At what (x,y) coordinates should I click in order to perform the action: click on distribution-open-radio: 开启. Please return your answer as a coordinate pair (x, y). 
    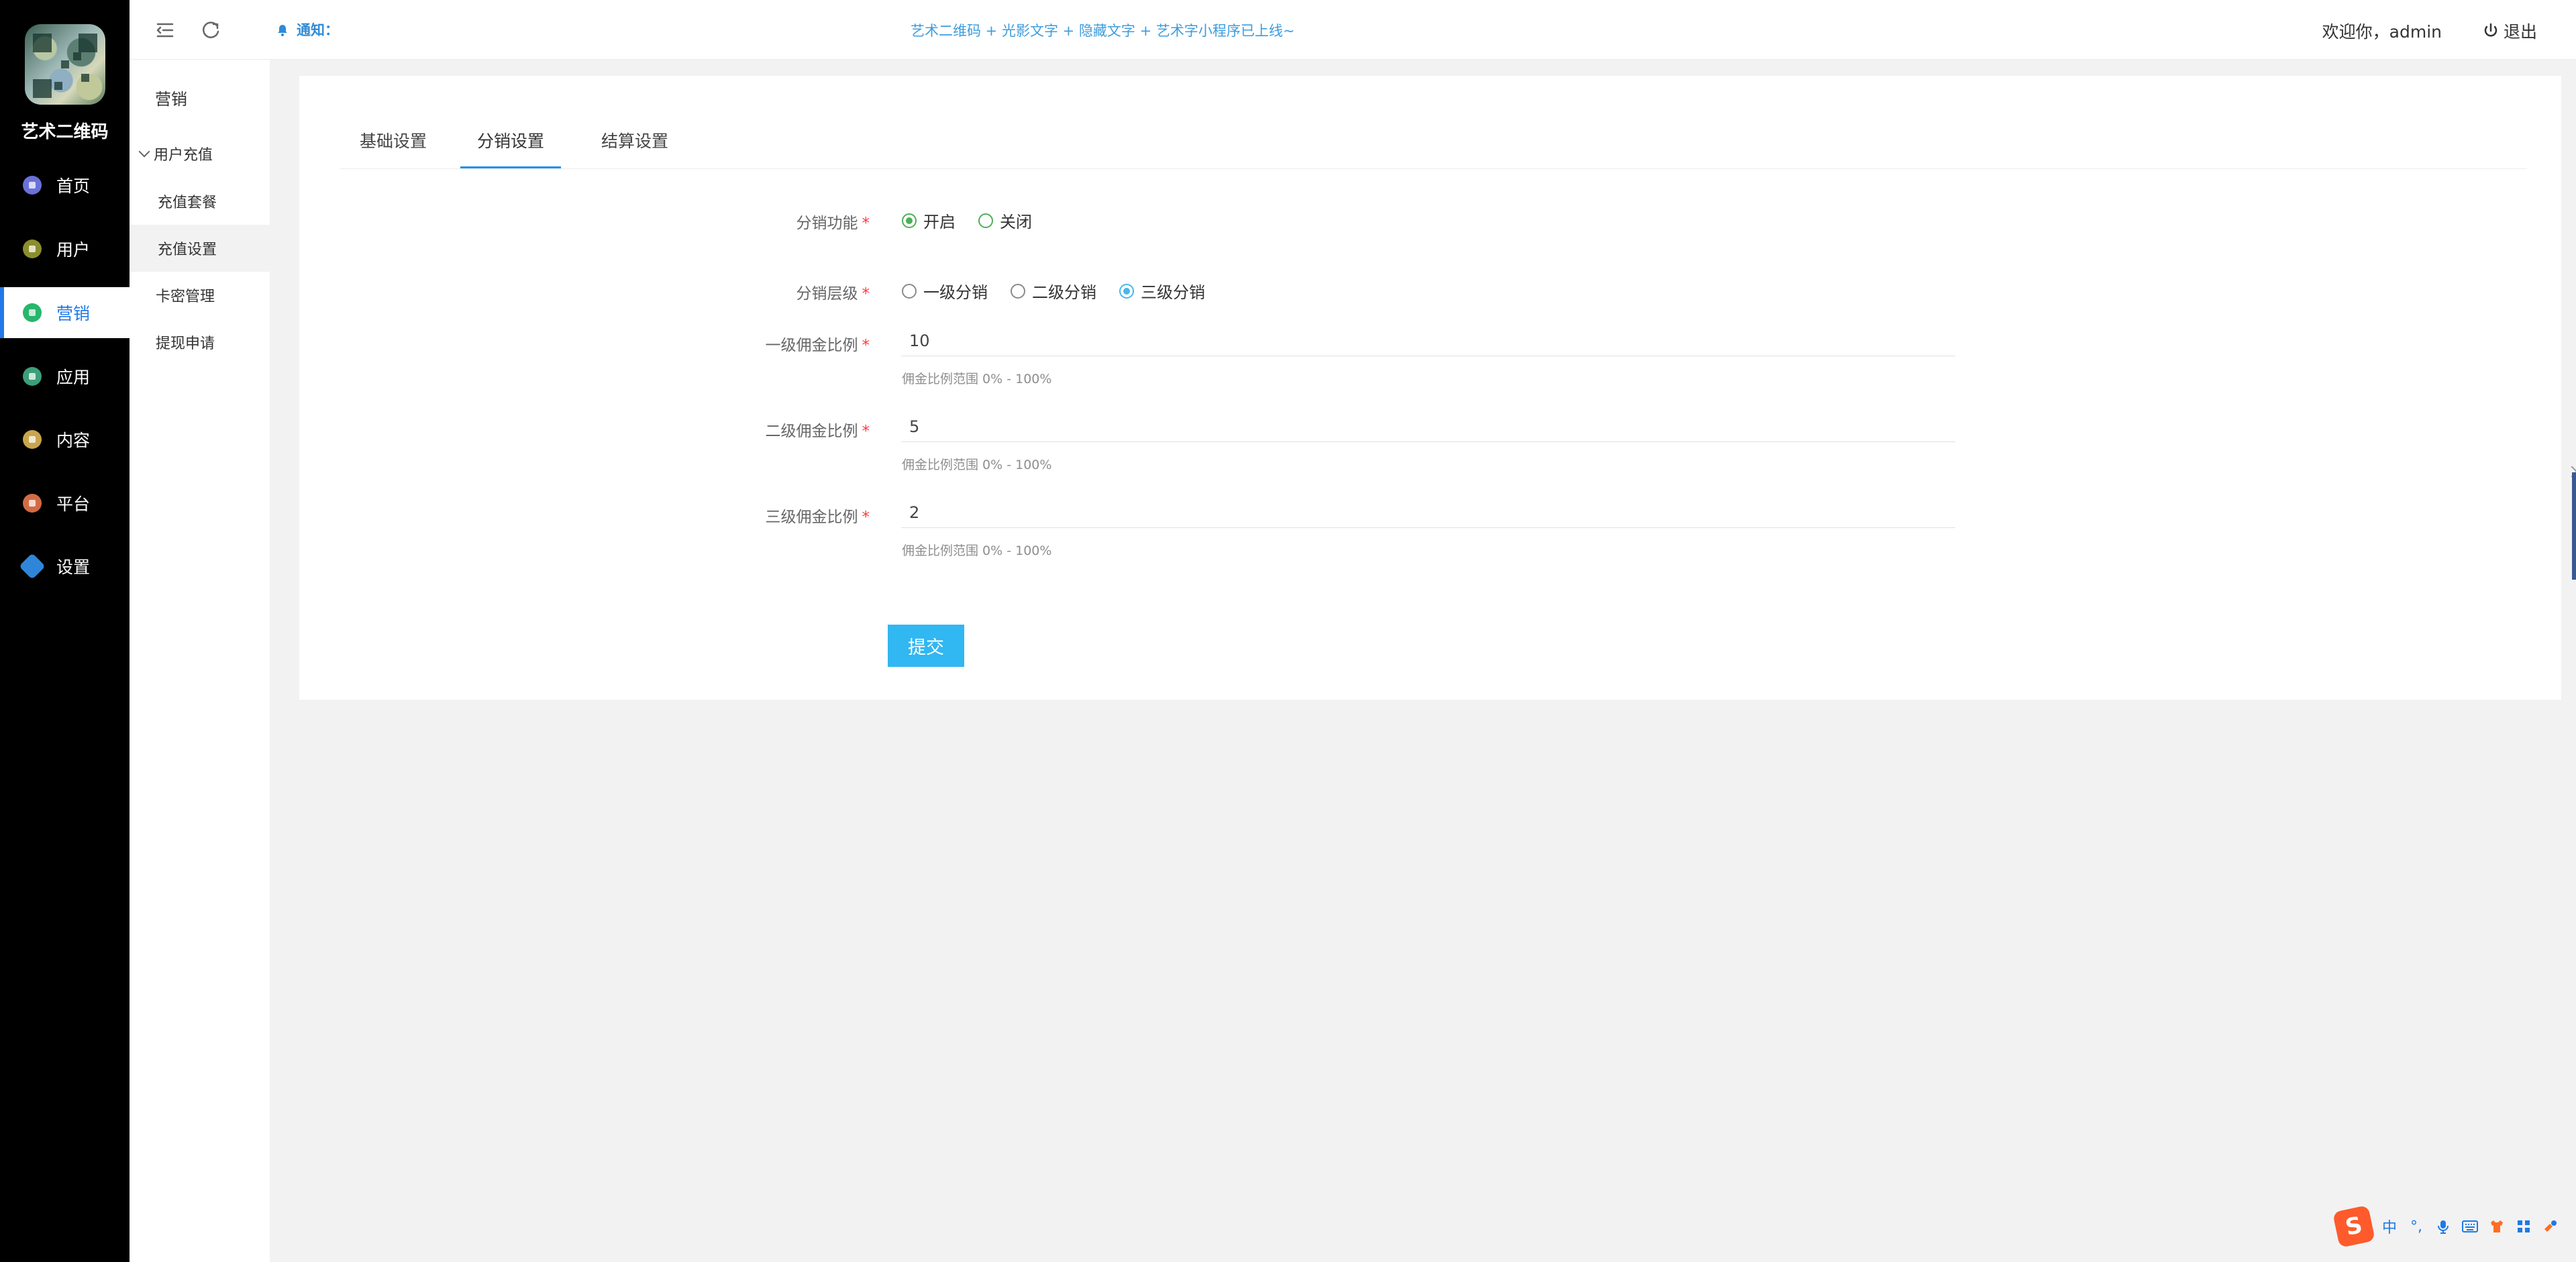
    Looking at the image, I should click on (929, 220).